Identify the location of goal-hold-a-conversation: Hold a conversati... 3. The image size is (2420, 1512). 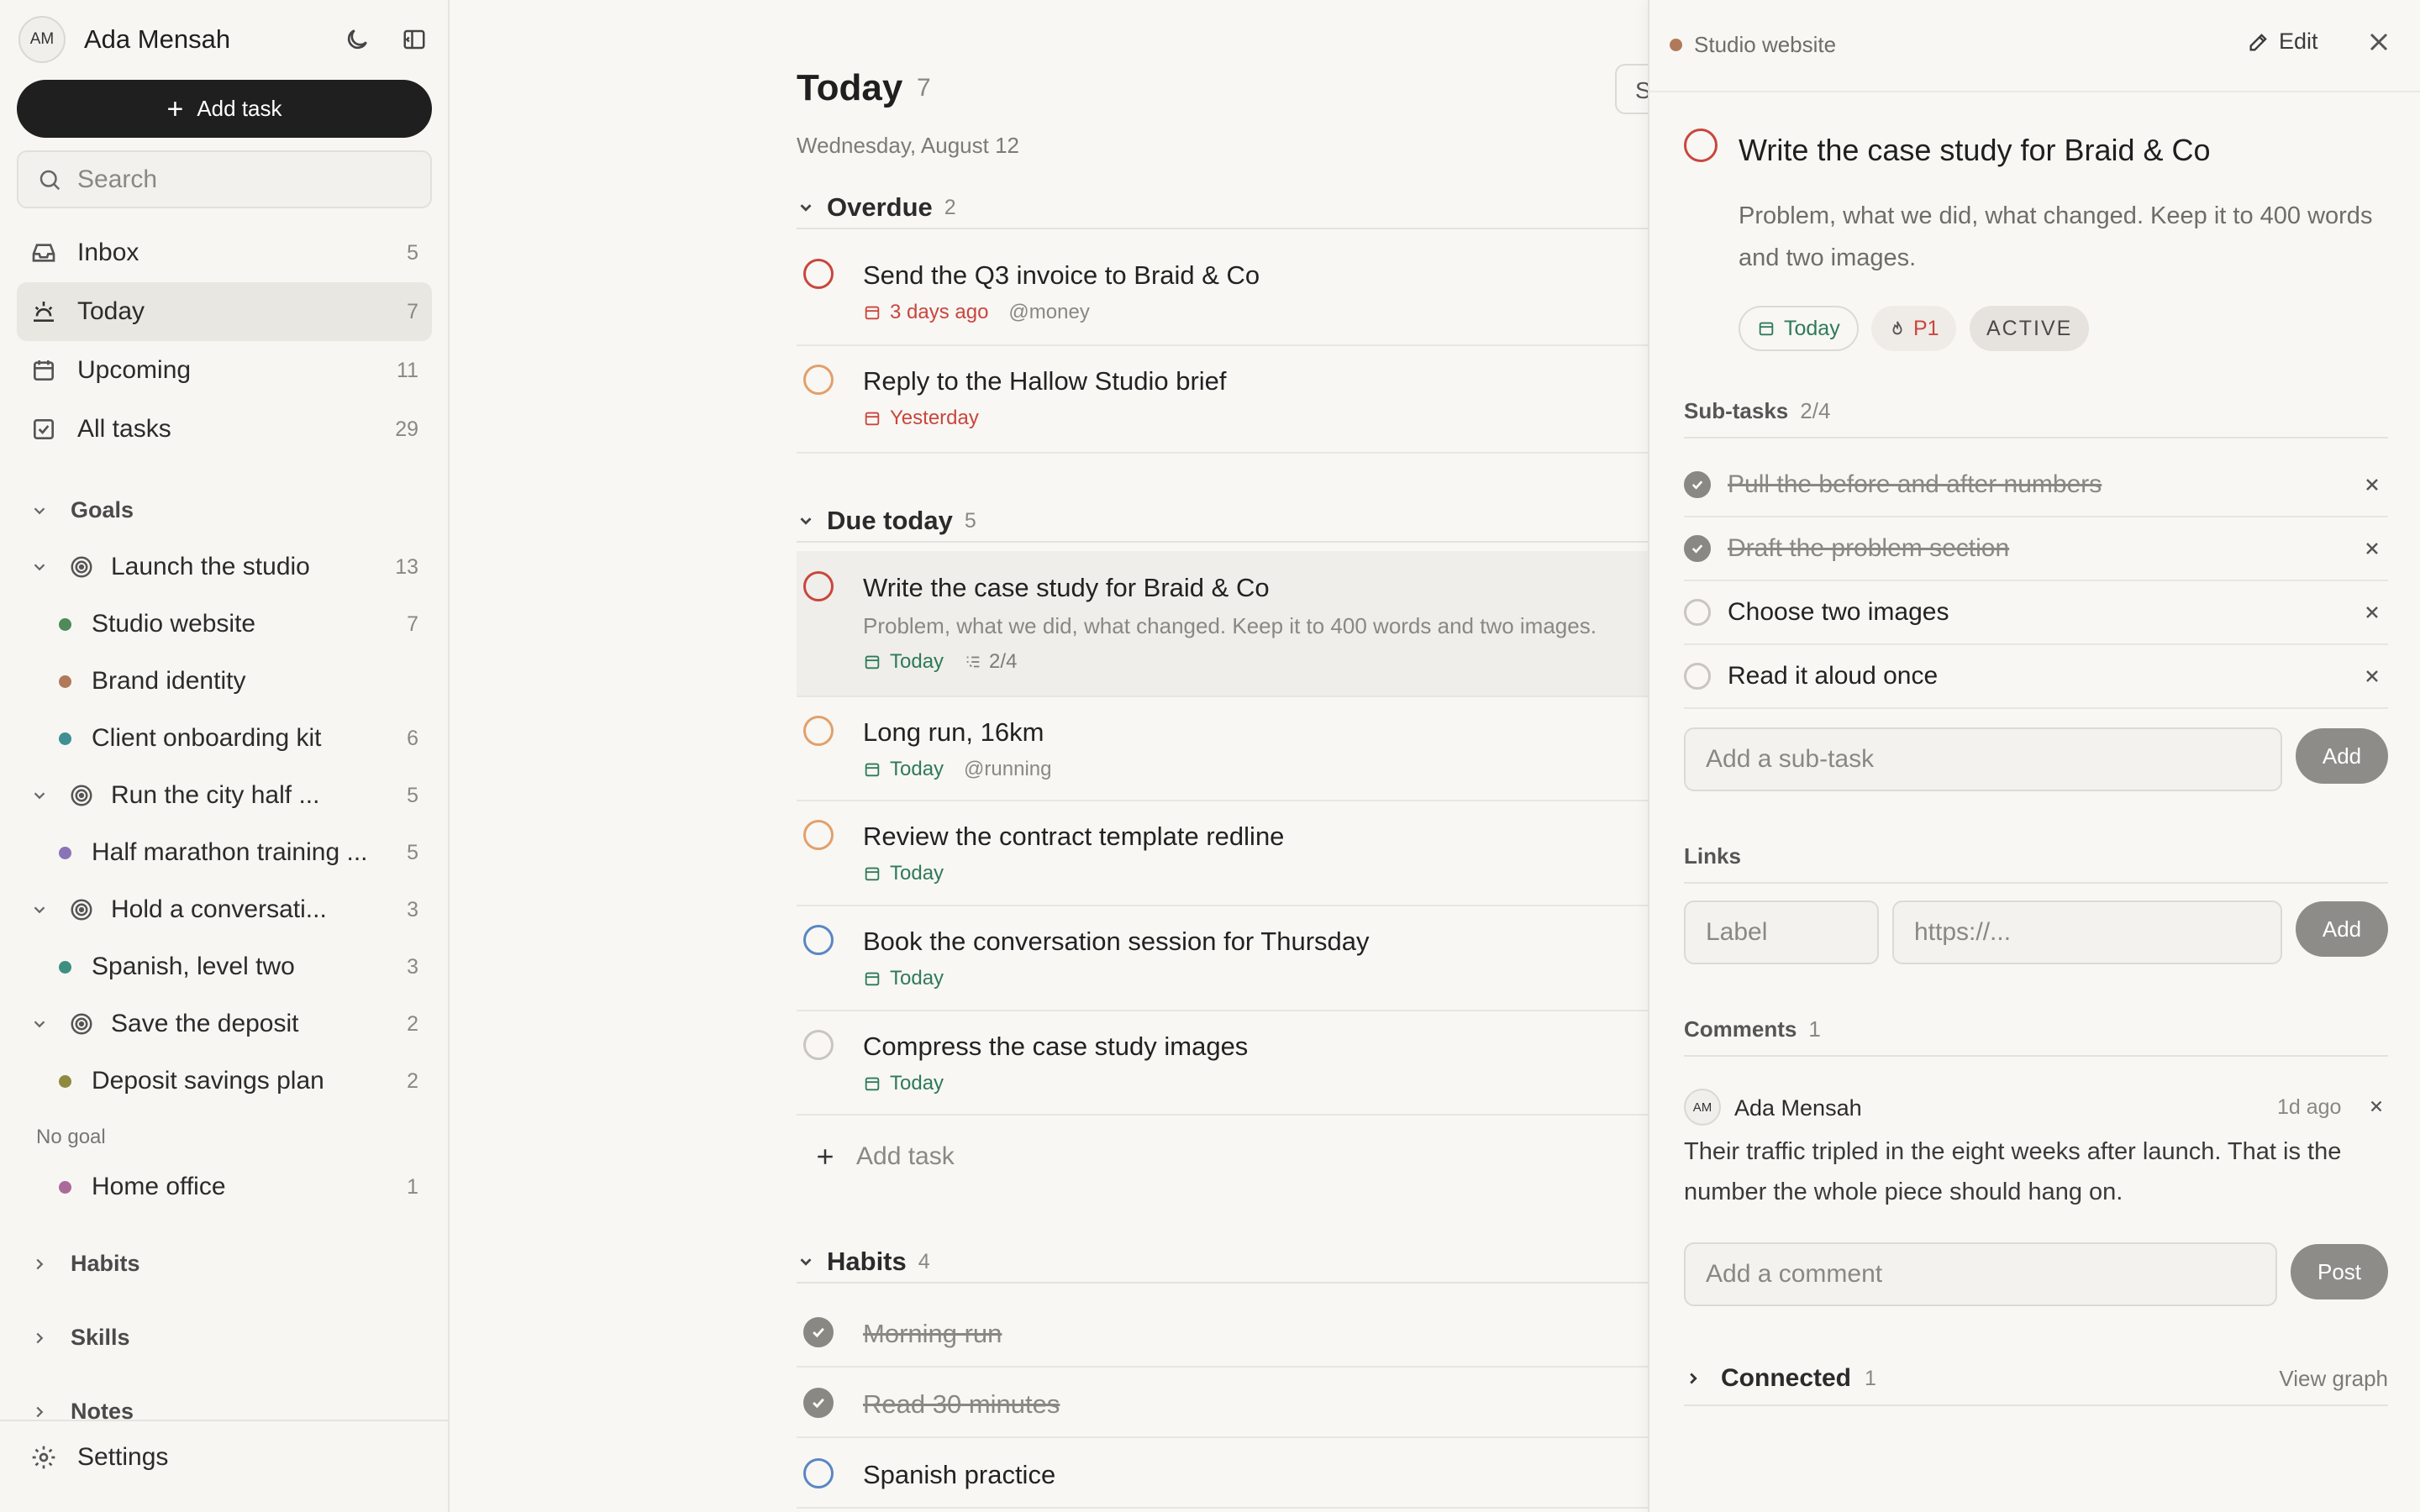
(231, 910).